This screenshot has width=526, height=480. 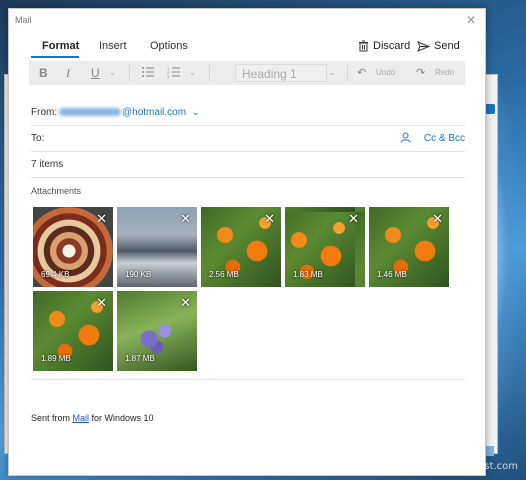 I want to click on tab-options: Options, so click(x=169, y=46).